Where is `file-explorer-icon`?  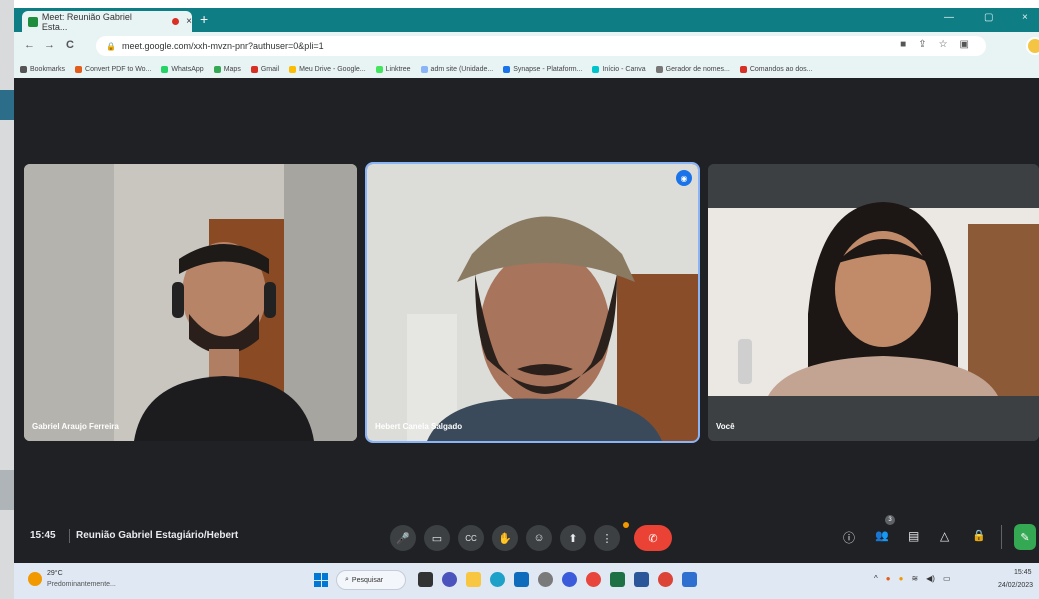 file-explorer-icon is located at coordinates (473, 579).